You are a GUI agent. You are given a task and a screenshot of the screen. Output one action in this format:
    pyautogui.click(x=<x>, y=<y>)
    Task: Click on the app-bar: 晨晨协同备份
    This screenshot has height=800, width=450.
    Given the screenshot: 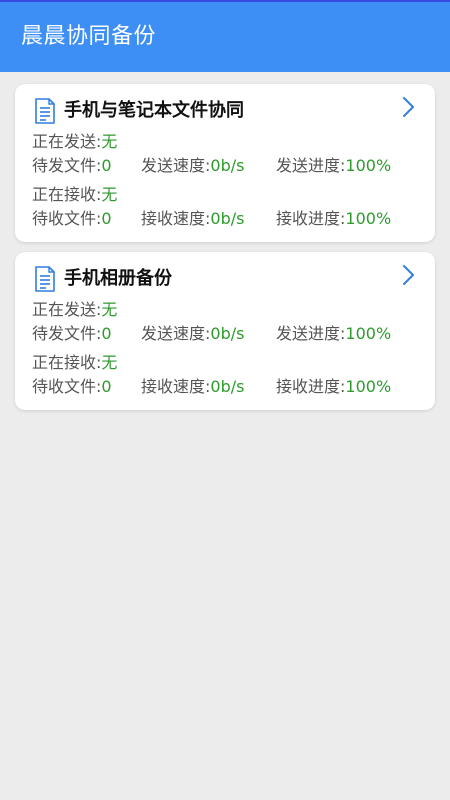 What is the action you would take?
    pyautogui.click(x=225, y=36)
    